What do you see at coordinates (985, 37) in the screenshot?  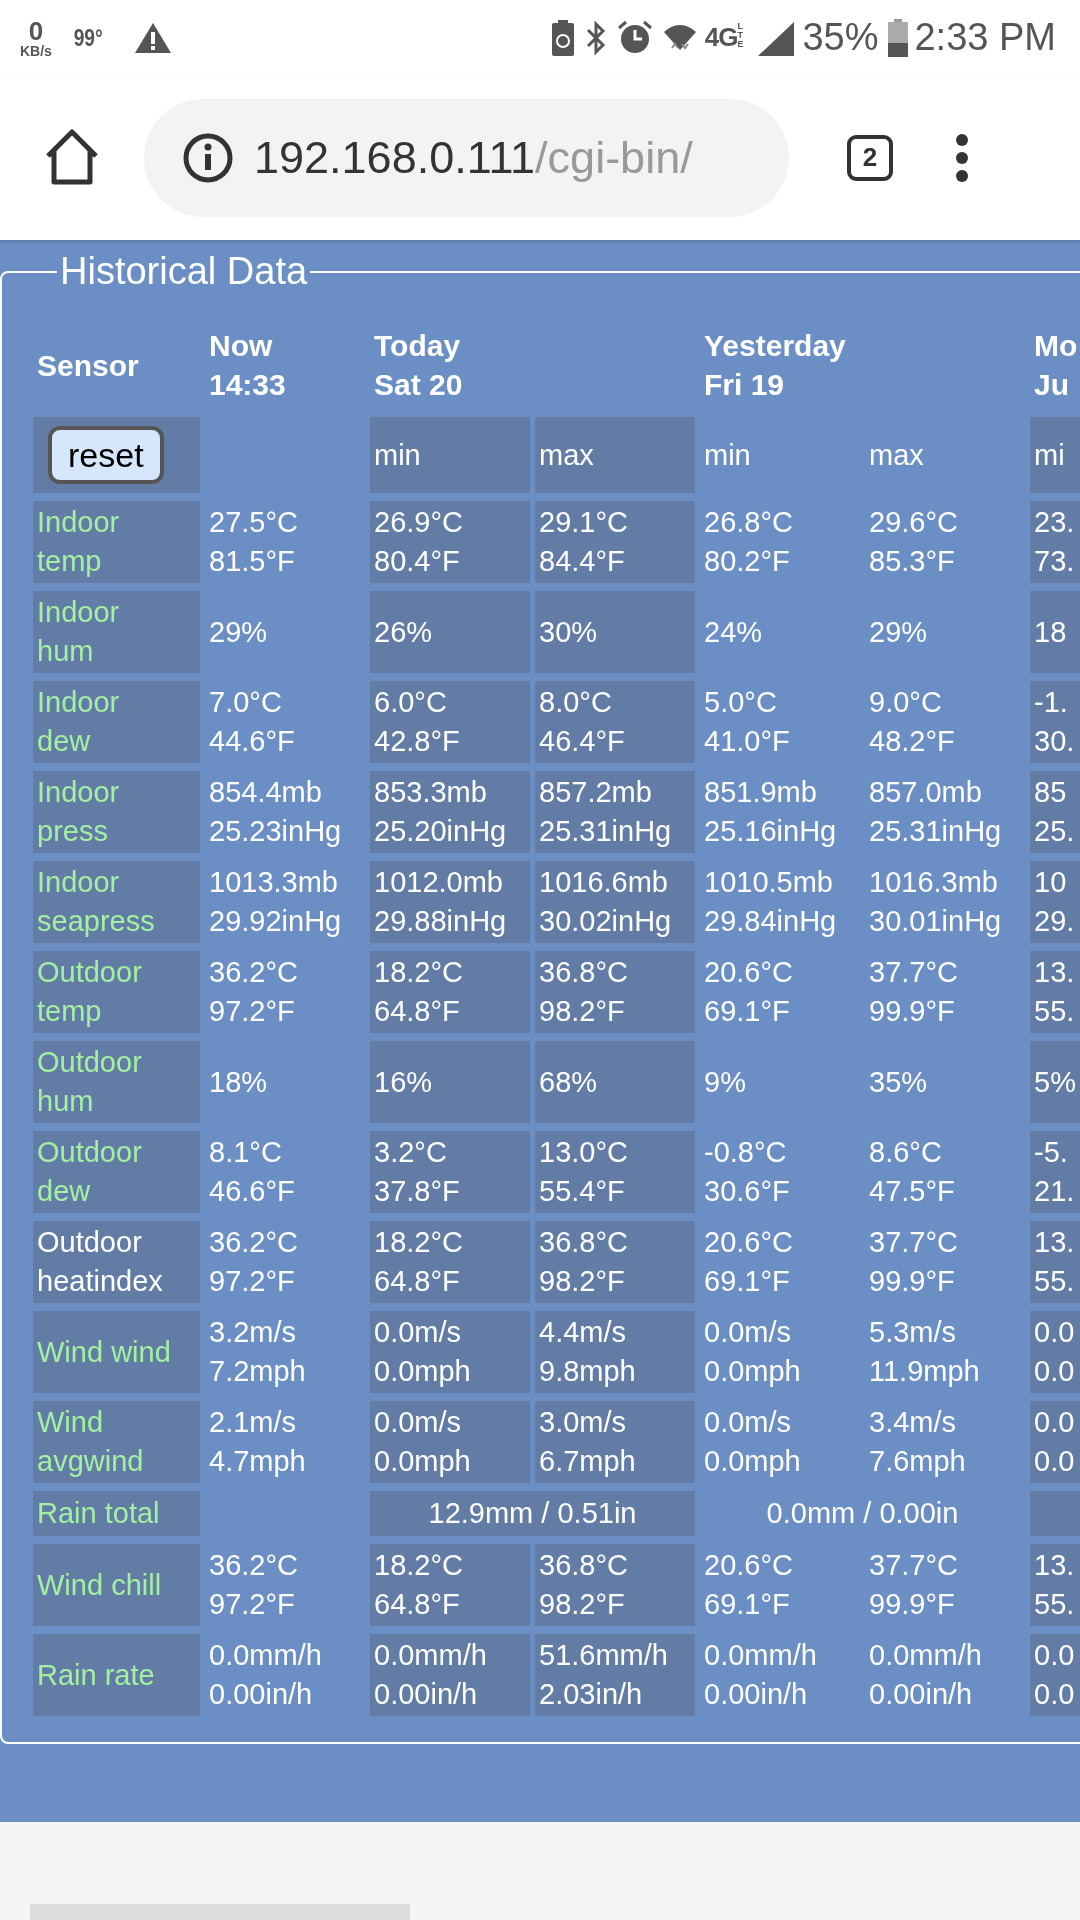 I see `clock-time: 2:33 PM` at bounding box center [985, 37].